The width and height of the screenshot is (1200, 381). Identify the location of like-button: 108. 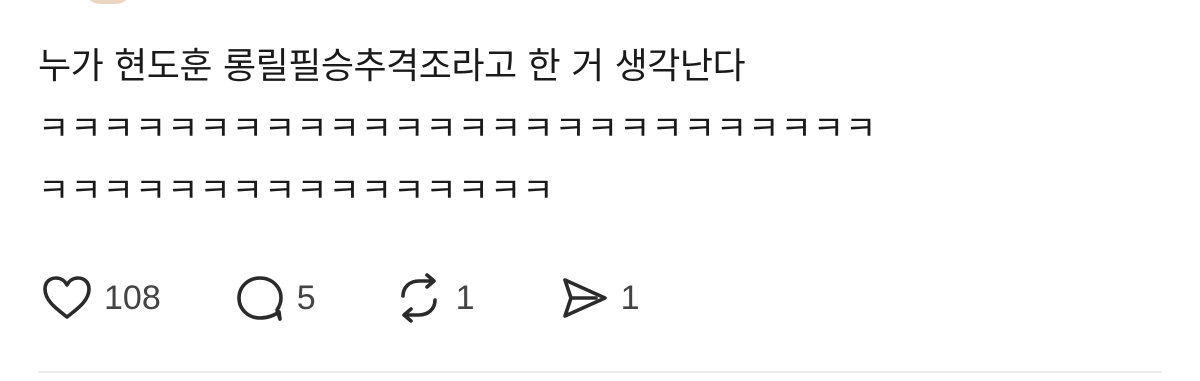
(99, 298).